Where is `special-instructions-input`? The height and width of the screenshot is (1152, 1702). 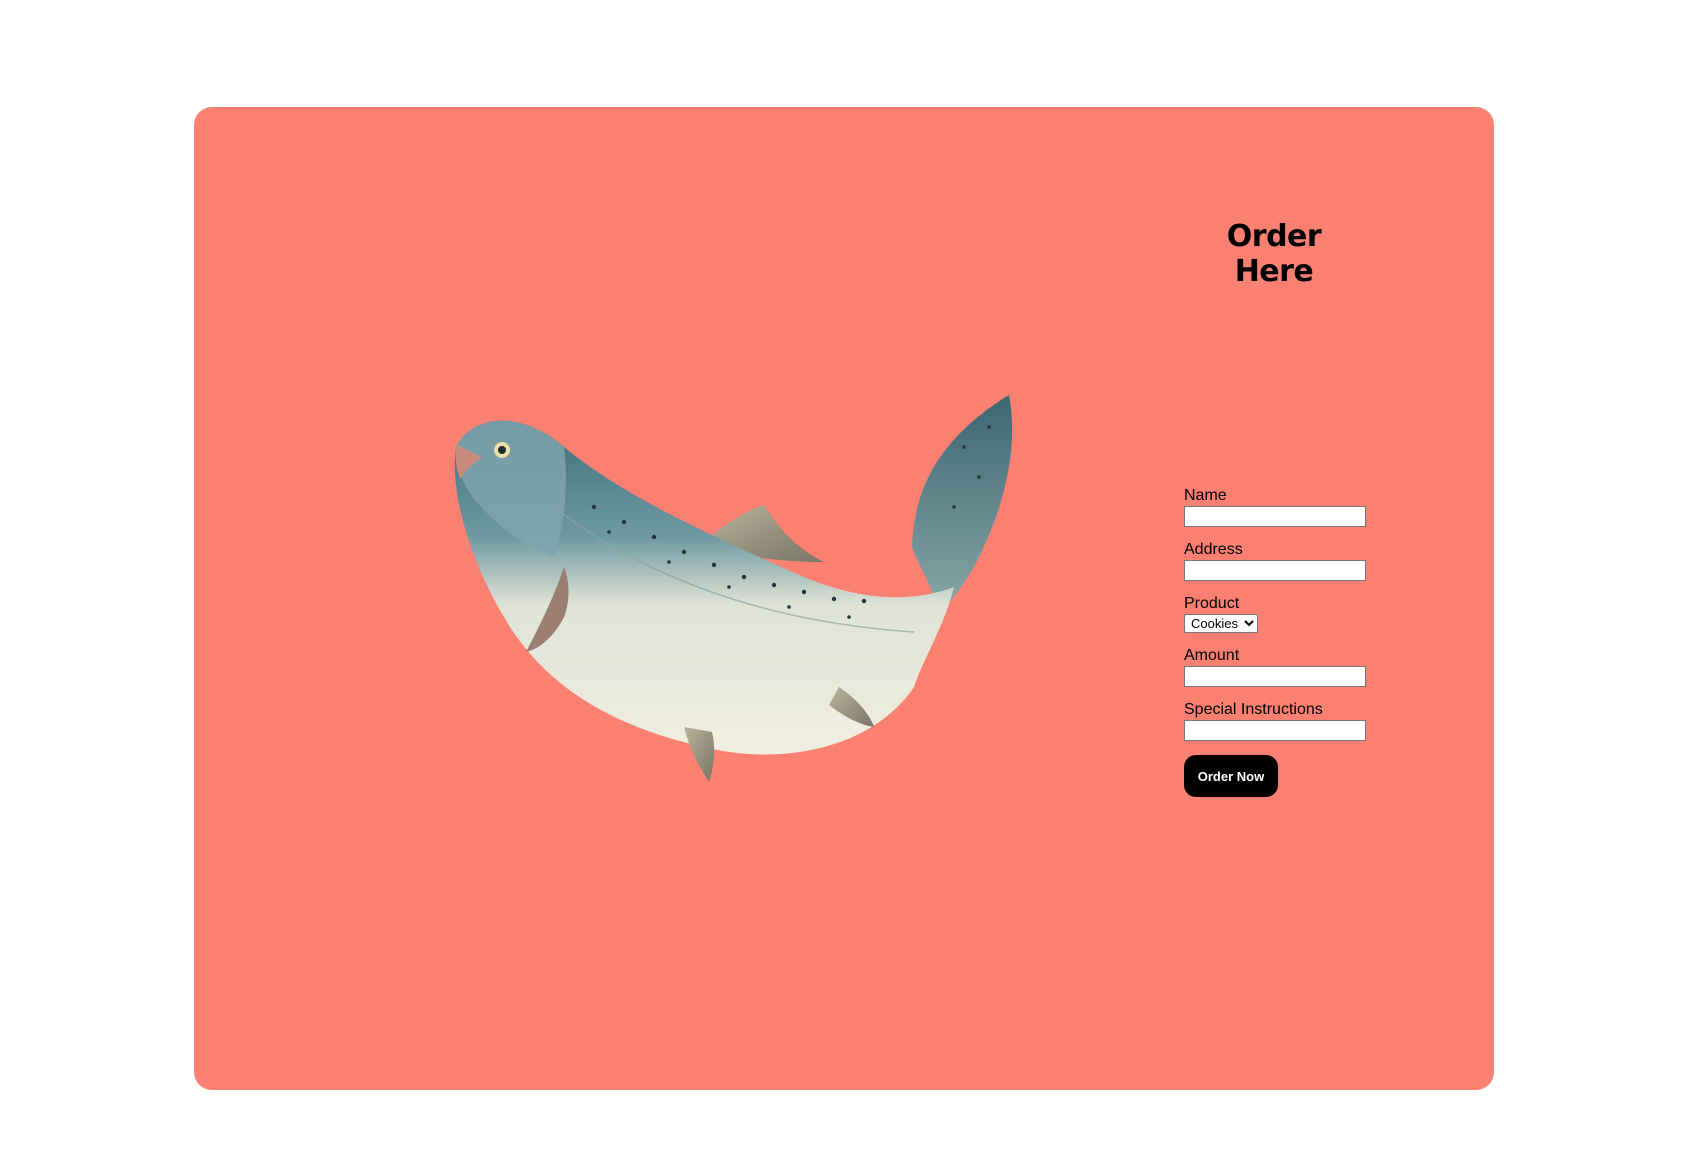
special-instructions-input is located at coordinates (1275, 730).